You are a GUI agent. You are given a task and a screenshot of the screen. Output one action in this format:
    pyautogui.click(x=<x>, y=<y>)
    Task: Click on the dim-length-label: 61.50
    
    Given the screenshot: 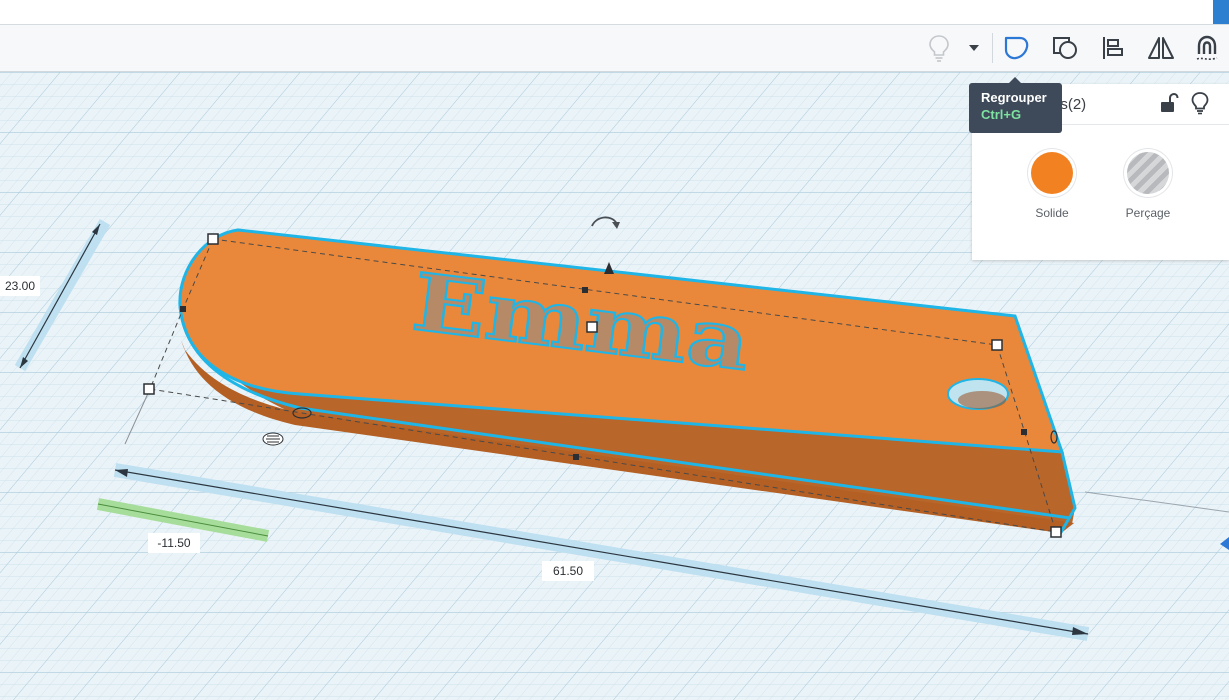 What is the action you would take?
    pyautogui.click(x=568, y=571)
    